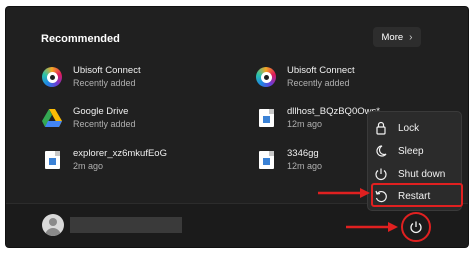 This screenshot has height=253, width=474. Describe the element at coordinates (53, 225) in the screenshot. I see `avatar` at that location.